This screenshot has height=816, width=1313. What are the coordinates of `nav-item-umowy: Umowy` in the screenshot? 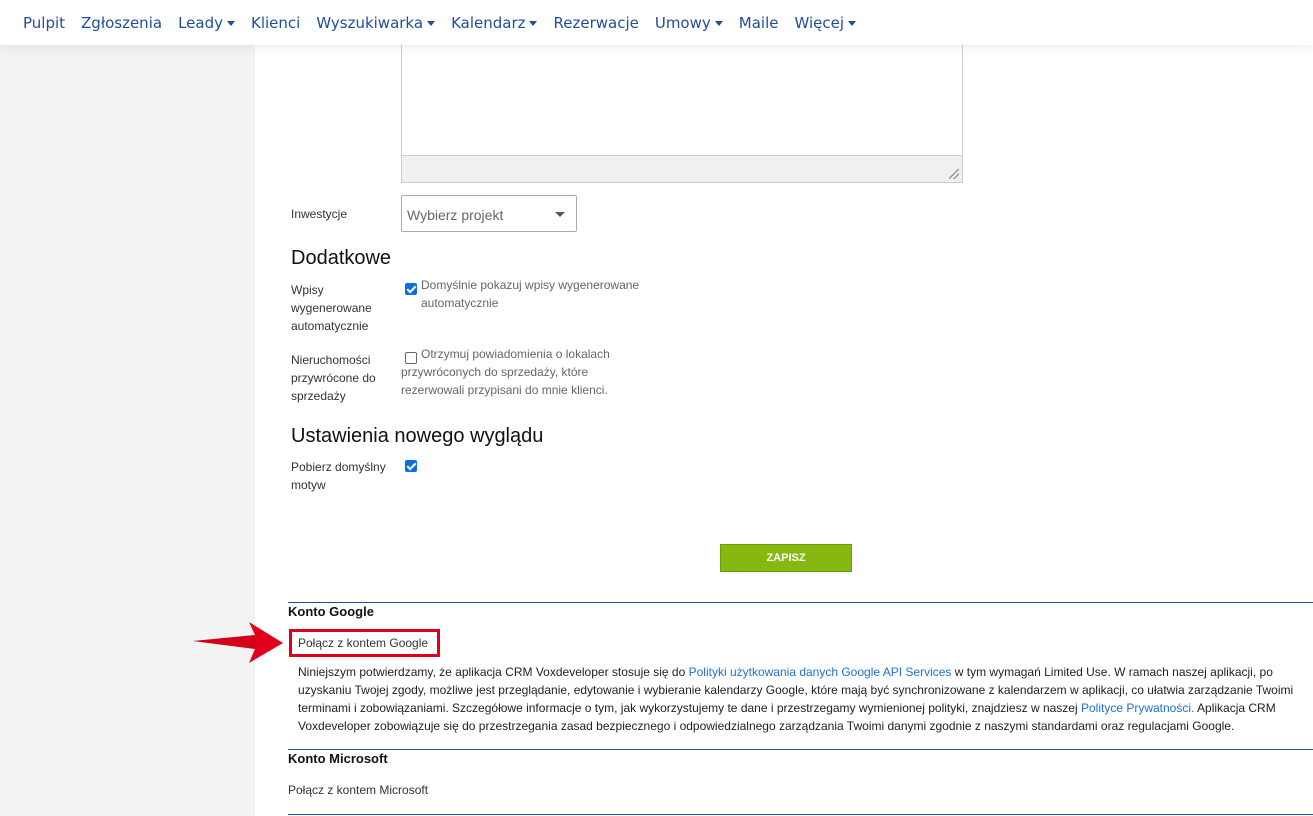 It's located at (689, 23).